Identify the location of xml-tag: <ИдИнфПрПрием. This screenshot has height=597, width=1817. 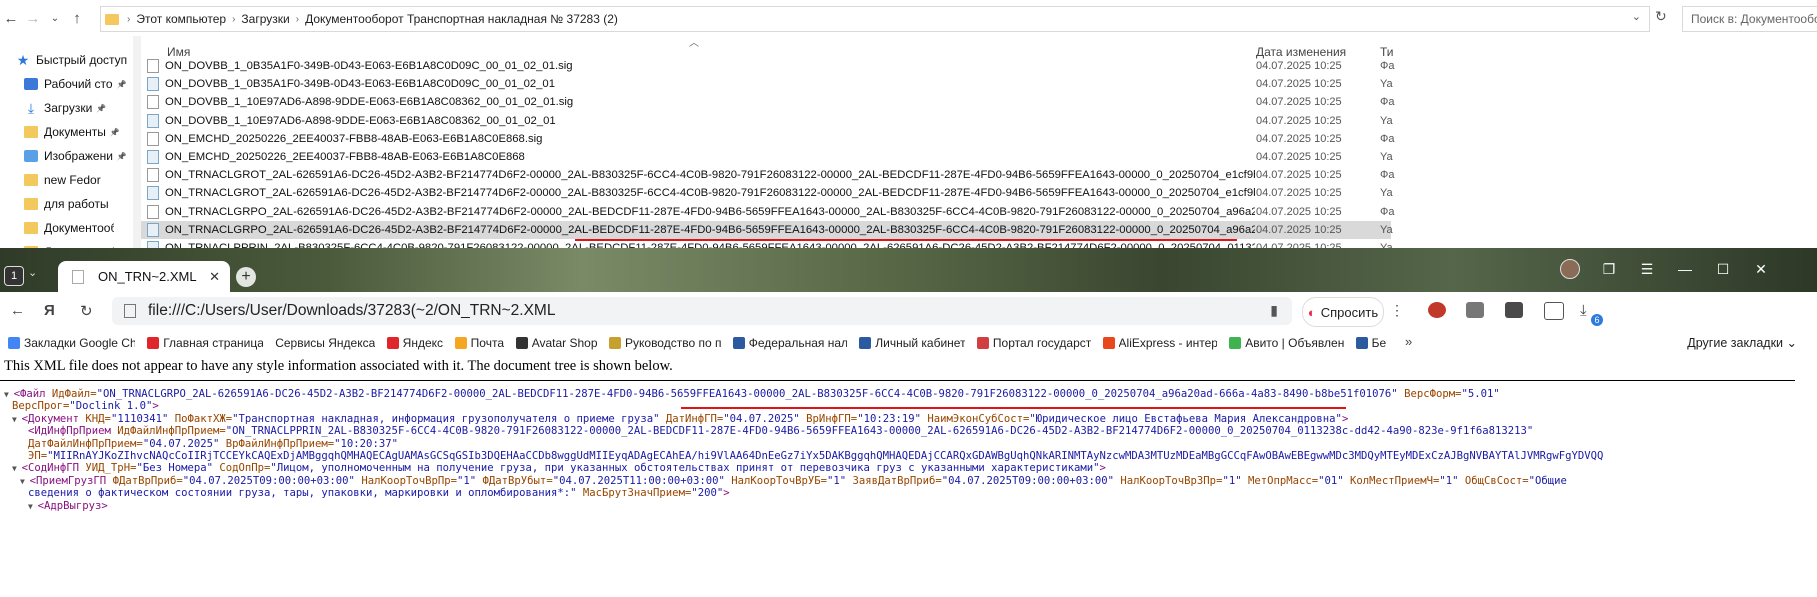
(73, 431).